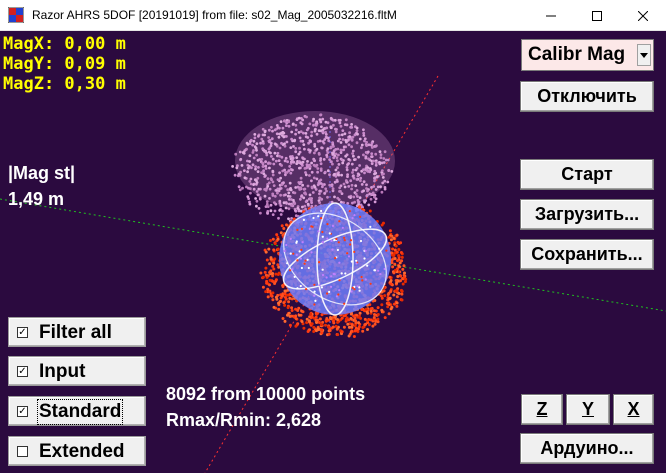 The image size is (666, 473). What do you see at coordinates (42, 173) in the screenshot?
I see `mag-st-label: |Mag st|` at bounding box center [42, 173].